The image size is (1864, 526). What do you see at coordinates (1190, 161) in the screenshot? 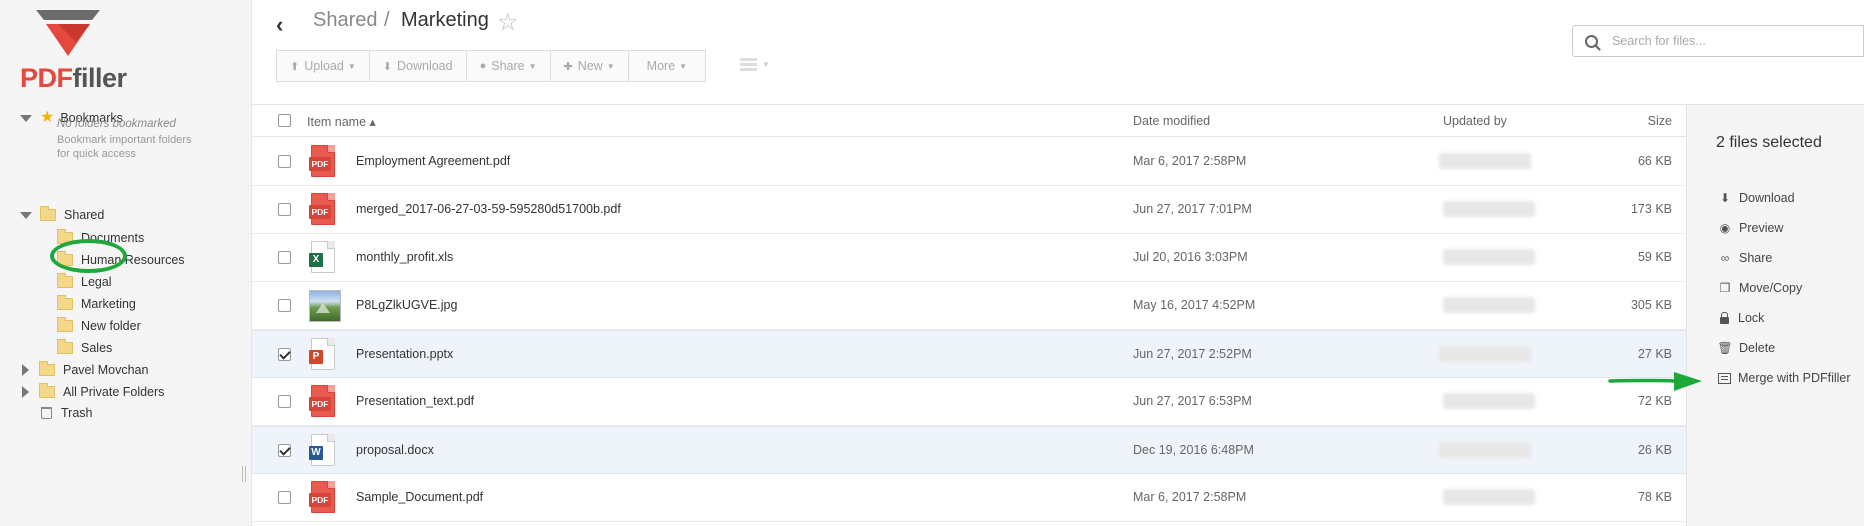
I see `file-date: Mar 6, 2017 2:58PM` at bounding box center [1190, 161].